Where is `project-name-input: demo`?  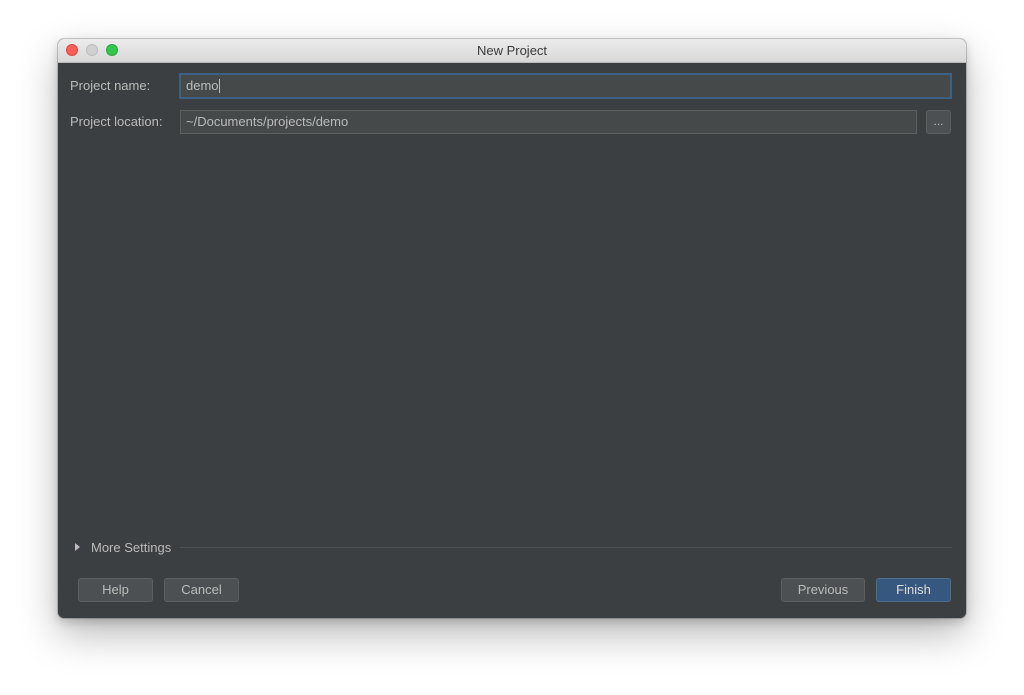
project-name-input: demo is located at coordinates (565, 86).